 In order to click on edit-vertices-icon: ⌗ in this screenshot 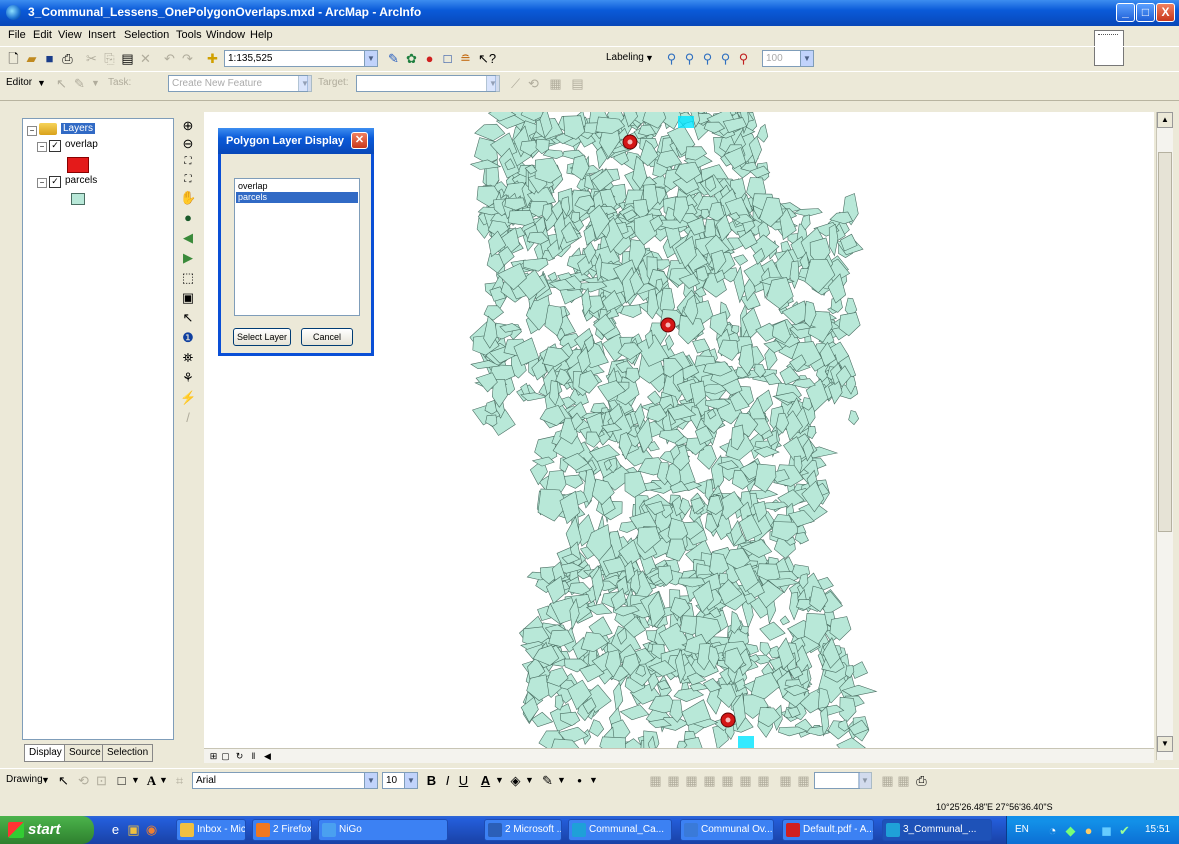, I will do `click(179, 780)`.